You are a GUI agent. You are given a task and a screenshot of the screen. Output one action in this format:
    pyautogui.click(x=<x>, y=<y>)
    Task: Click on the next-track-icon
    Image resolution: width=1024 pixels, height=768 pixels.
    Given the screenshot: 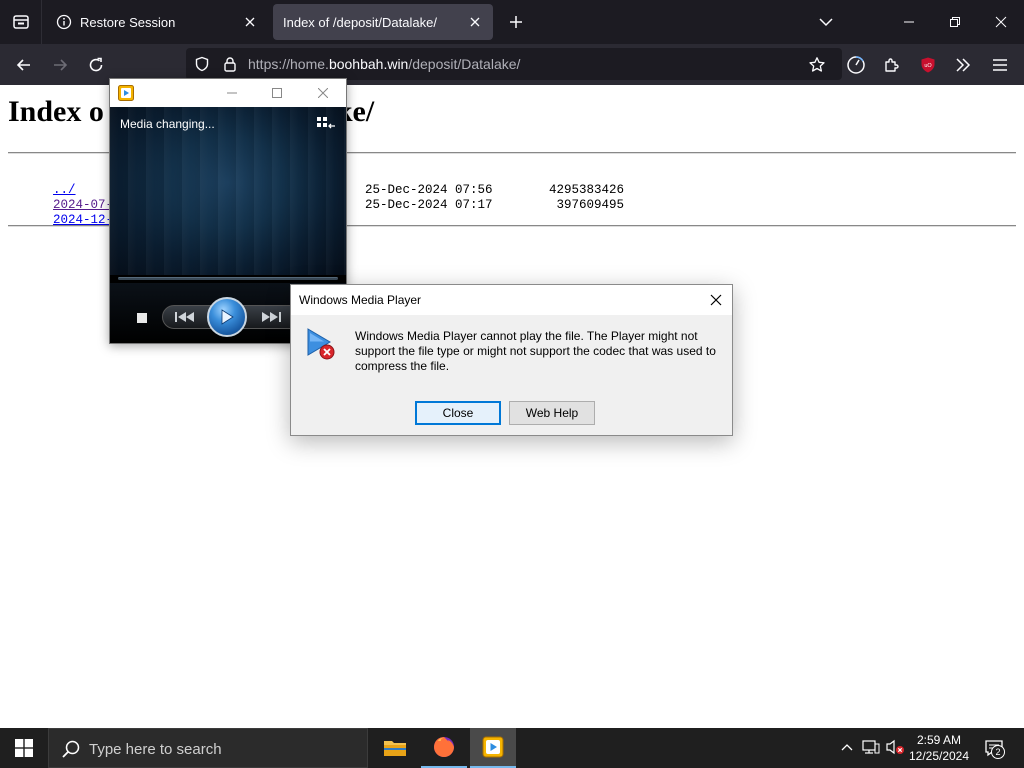 What is the action you would take?
    pyautogui.click(x=271, y=317)
    